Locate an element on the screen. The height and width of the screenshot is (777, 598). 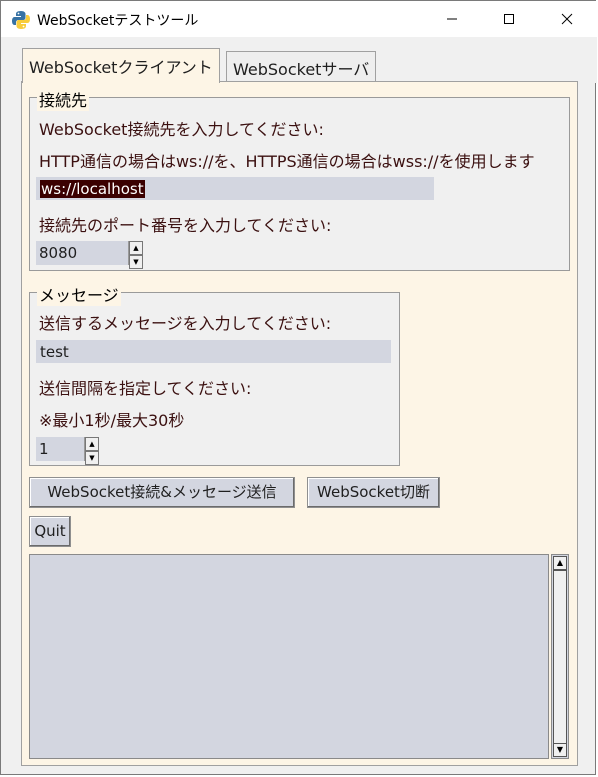
message-input: test is located at coordinates (213, 351).